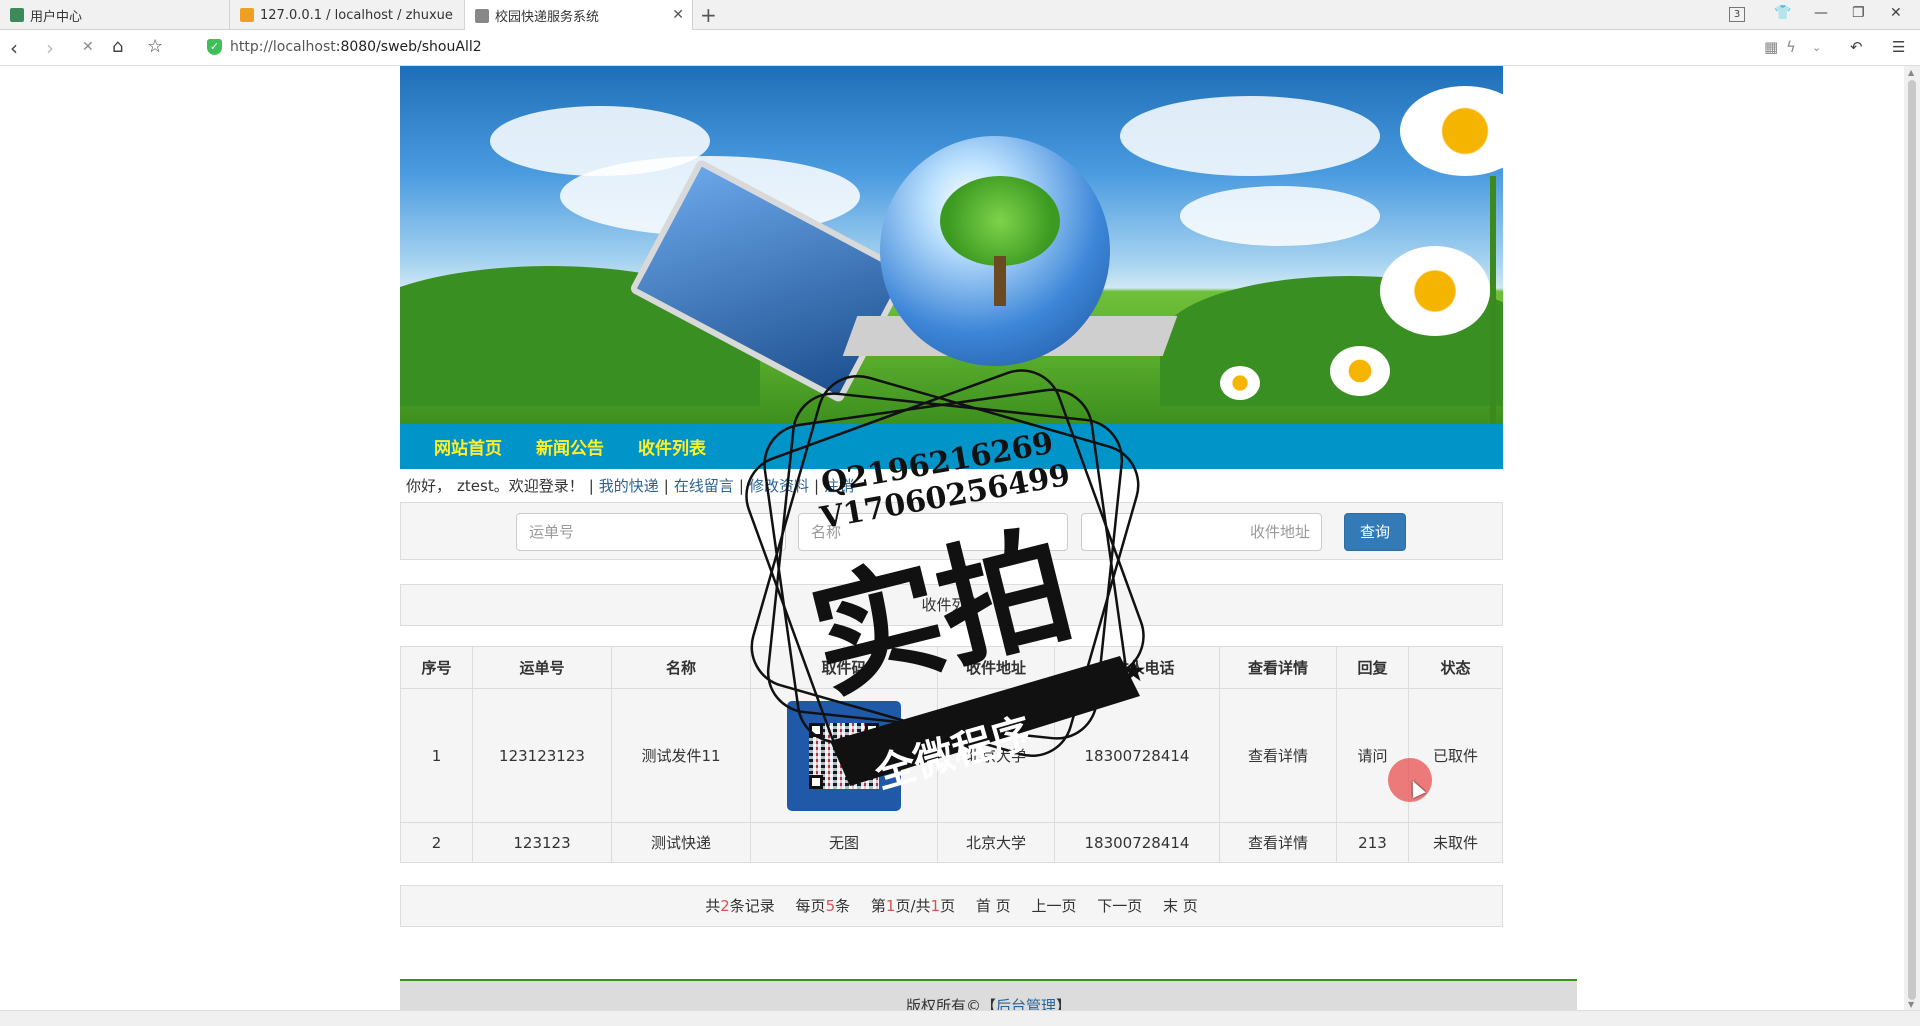 Image resolution: width=1920 pixels, height=1026 pixels. Describe the element at coordinates (1911, 72) in the screenshot. I see `scroll-up-icon: ▲` at that location.